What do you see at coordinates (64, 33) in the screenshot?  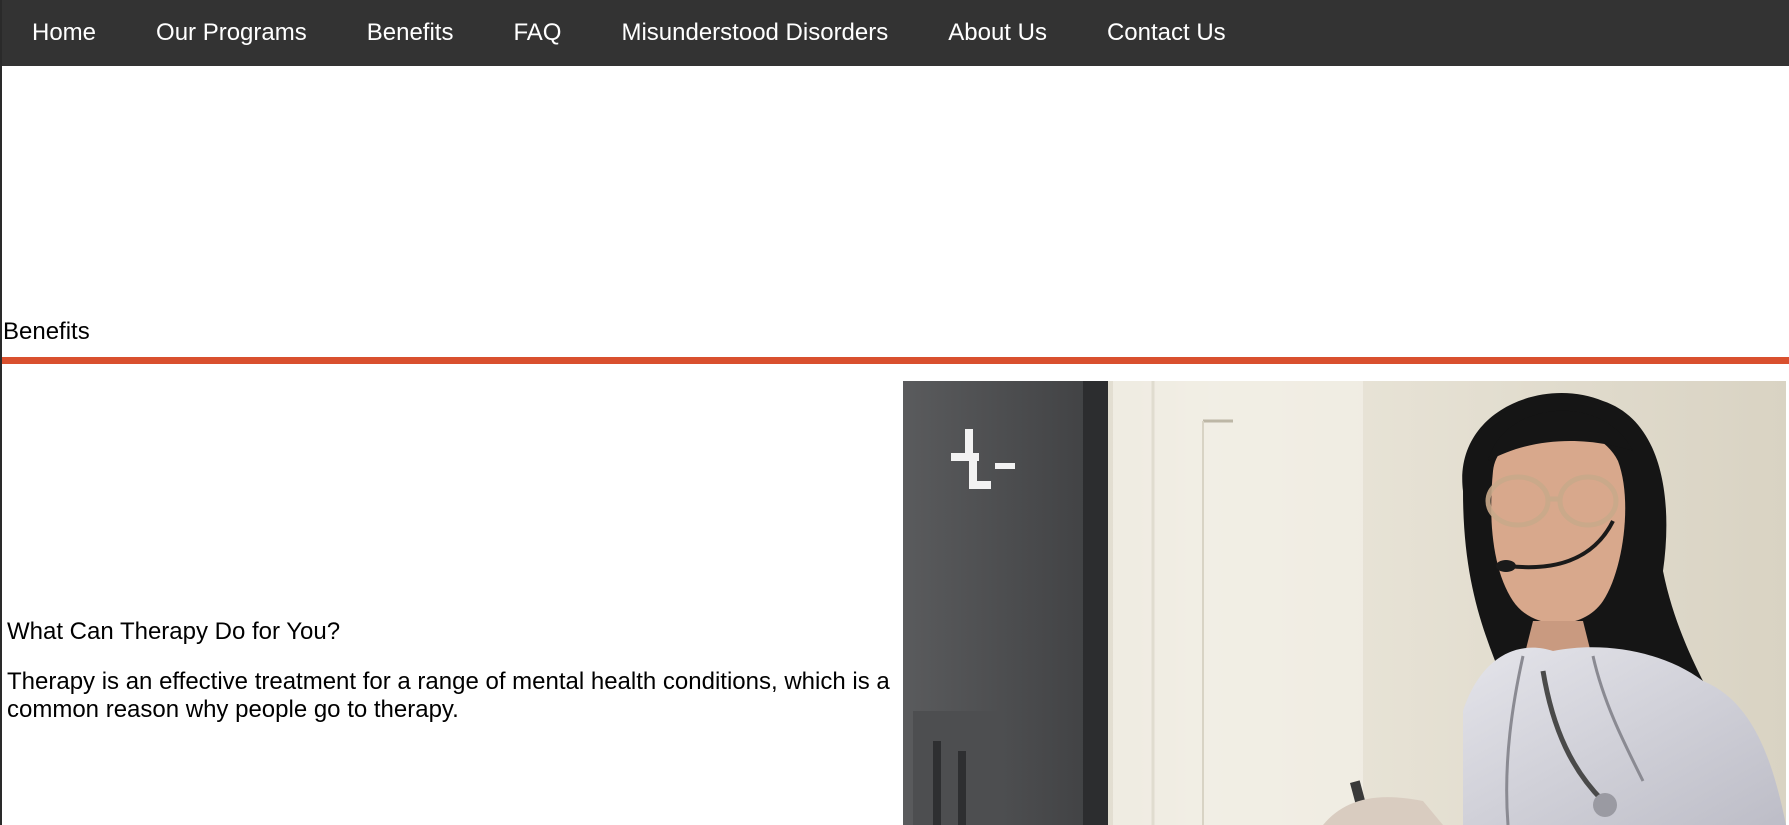 I see `nav-link-home: Home` at bounding box center [64, 33].